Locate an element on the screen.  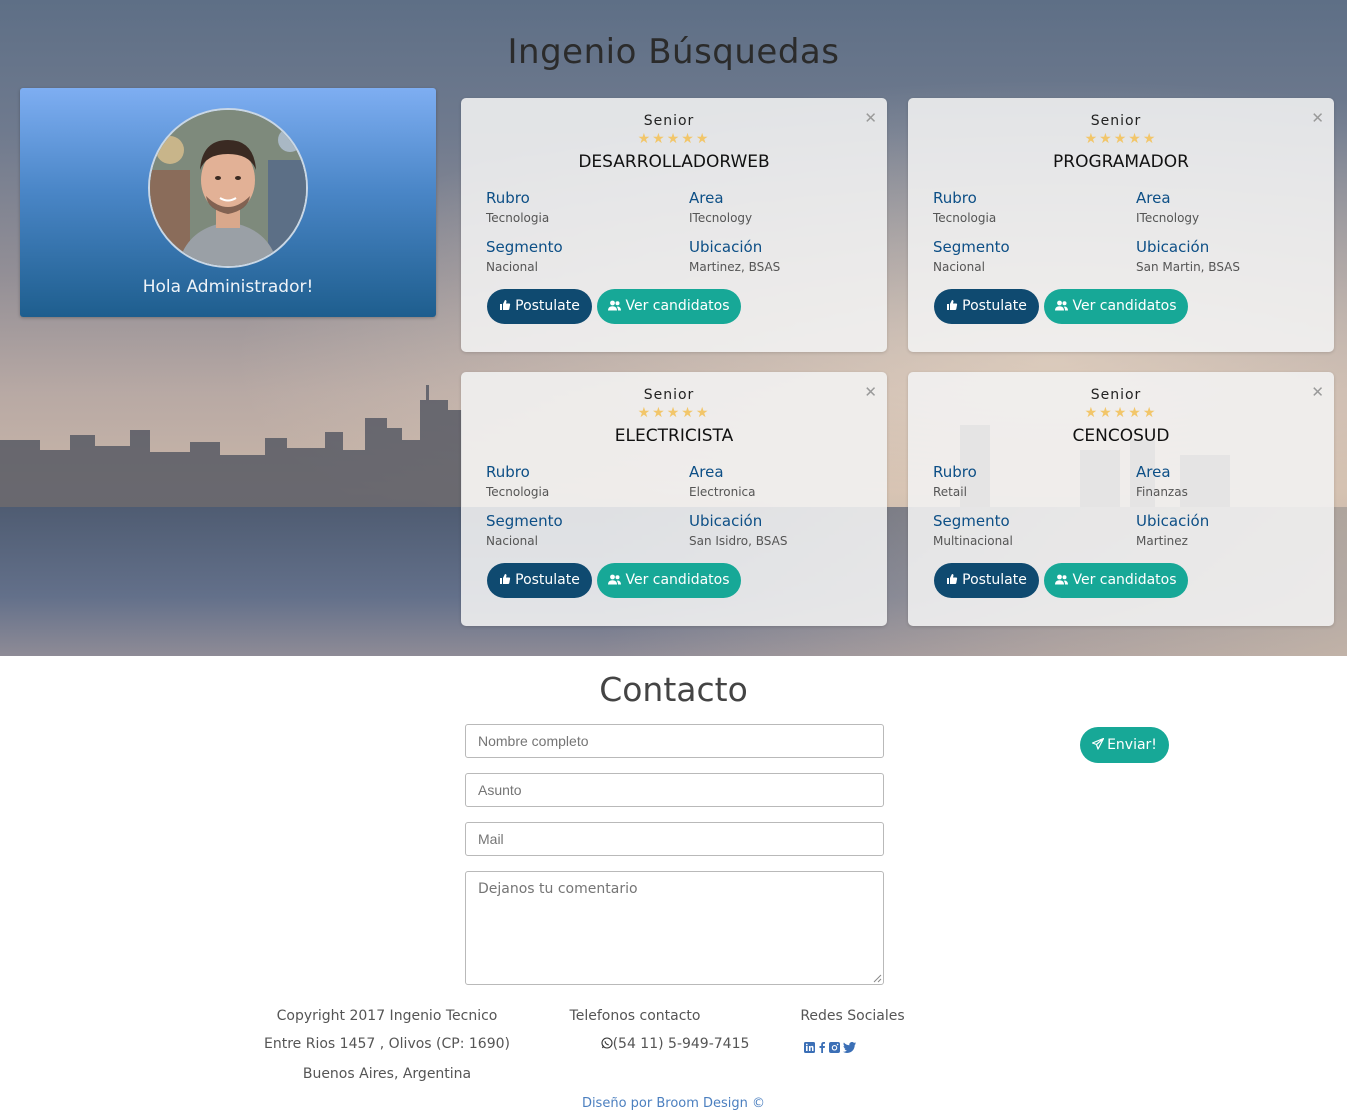
facebook-icon is located at coordinates (822, 1047).